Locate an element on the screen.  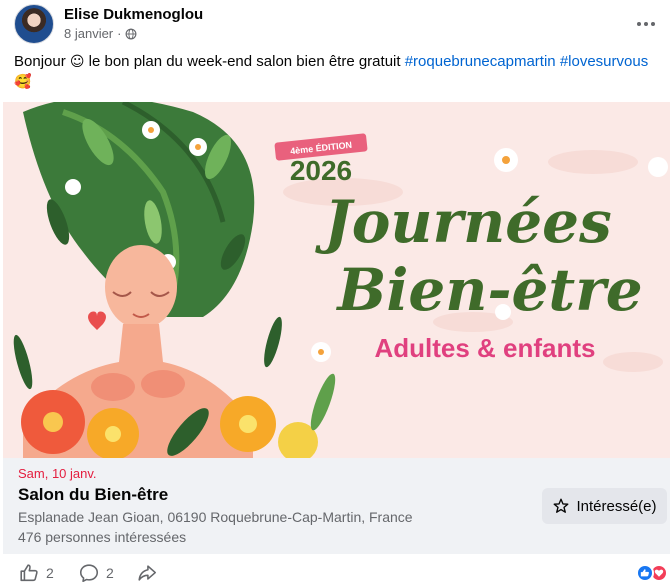
reactions-summary is located at coordinates (652, 573).